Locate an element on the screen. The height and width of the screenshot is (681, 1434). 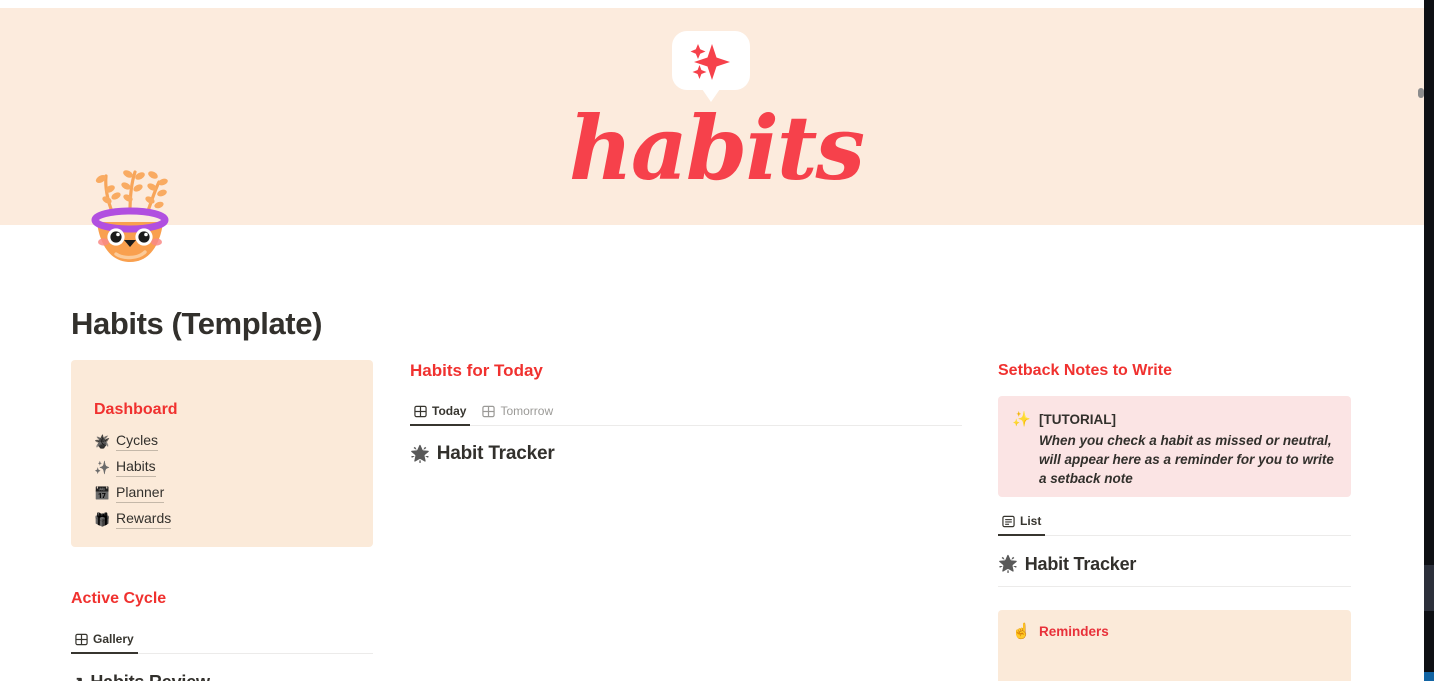
tab-gallery: Gallery is located at coordinates (104, 639).